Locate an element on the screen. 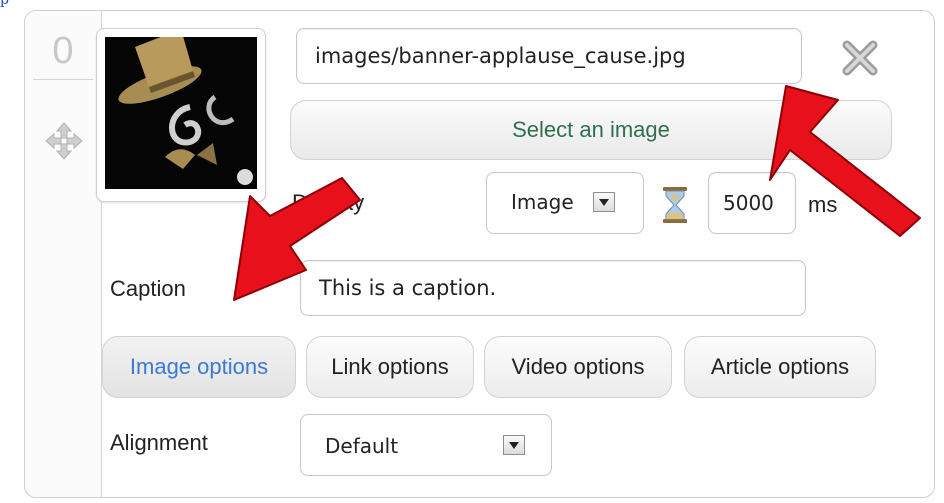 This screenshot has height=503, width=944. image-thumbnail is located at coordinates (181, 113).